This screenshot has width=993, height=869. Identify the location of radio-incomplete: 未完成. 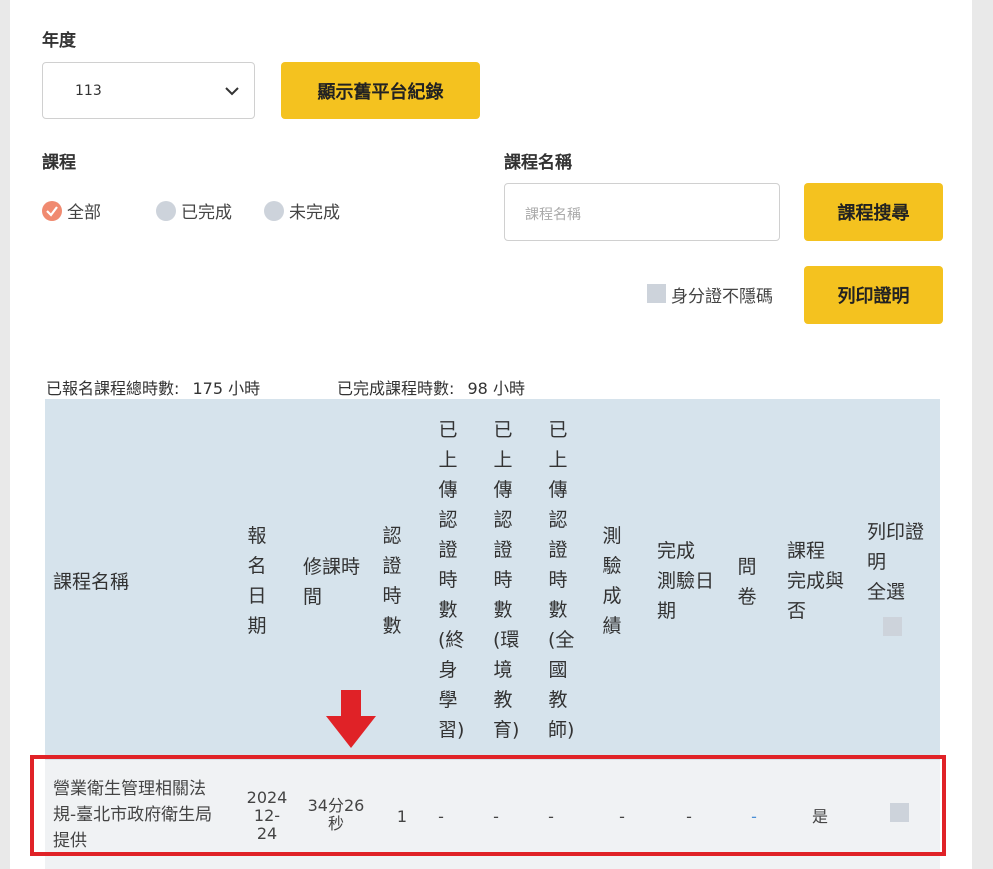
(302, 210).